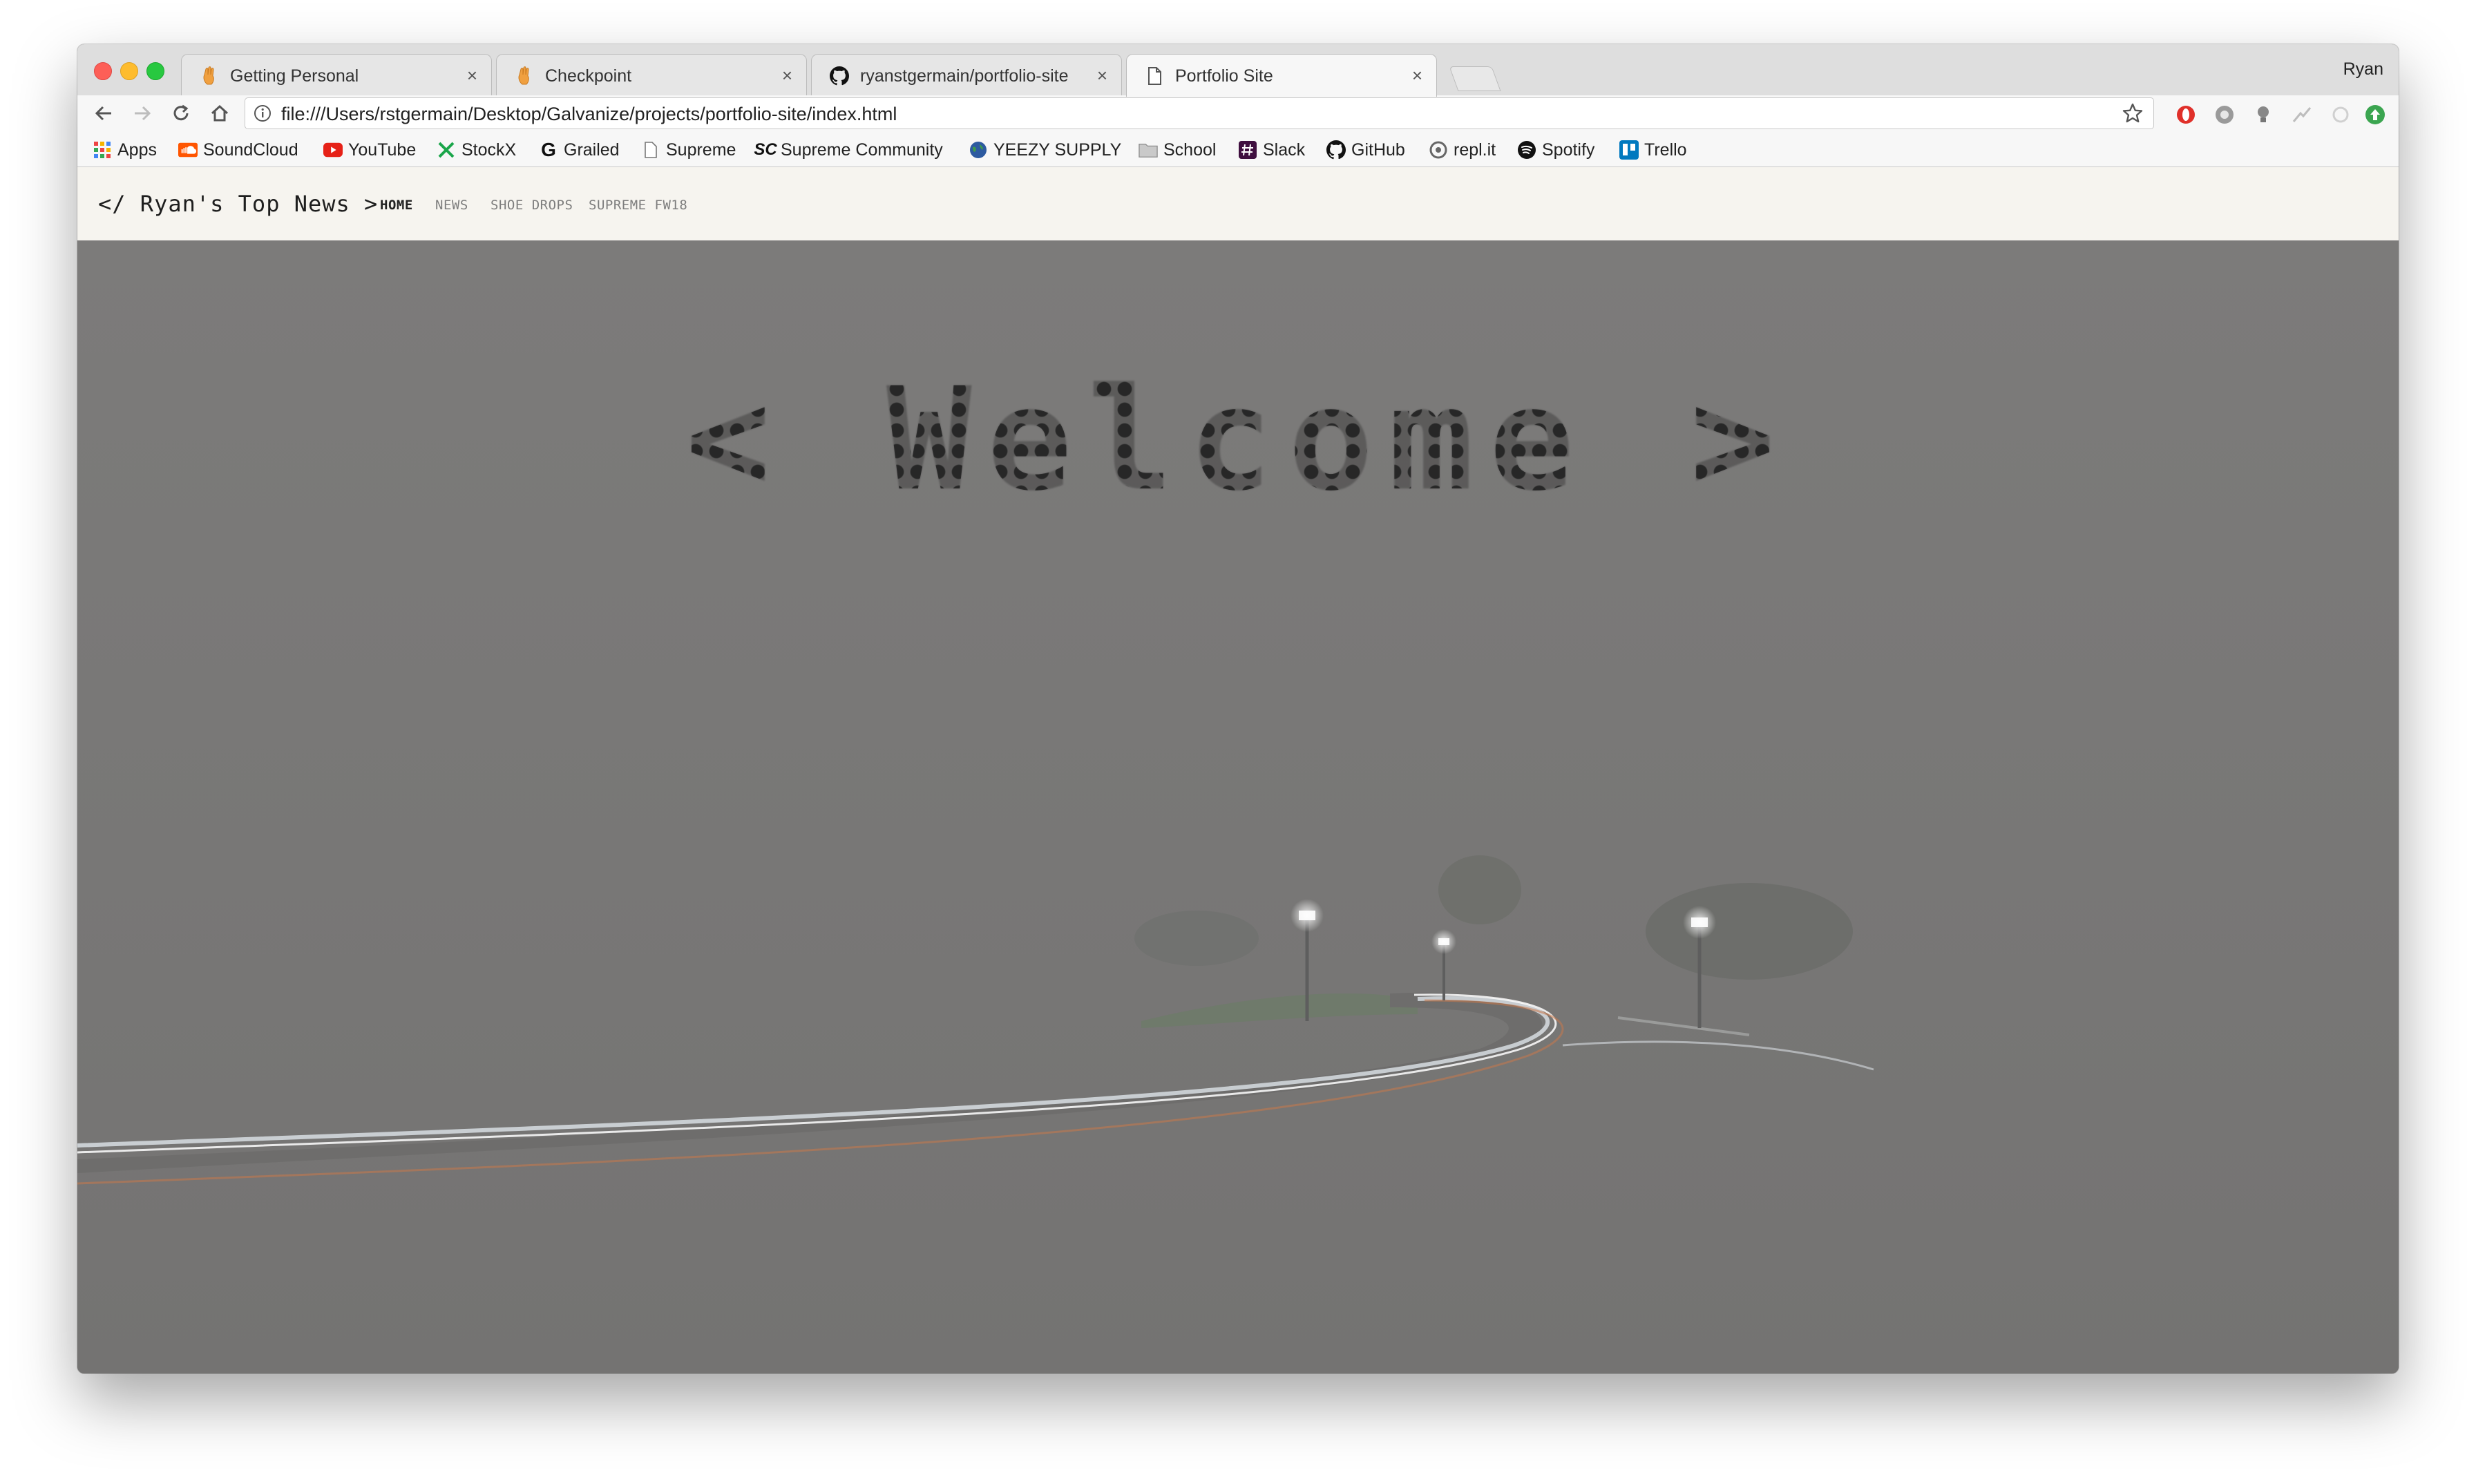 The width and height of the screenshot is (2476, 1484). Describe the element at coordinates (238, 204) in the screenshot. I see `site-brand: </ Ryan's Top News >` at that location.